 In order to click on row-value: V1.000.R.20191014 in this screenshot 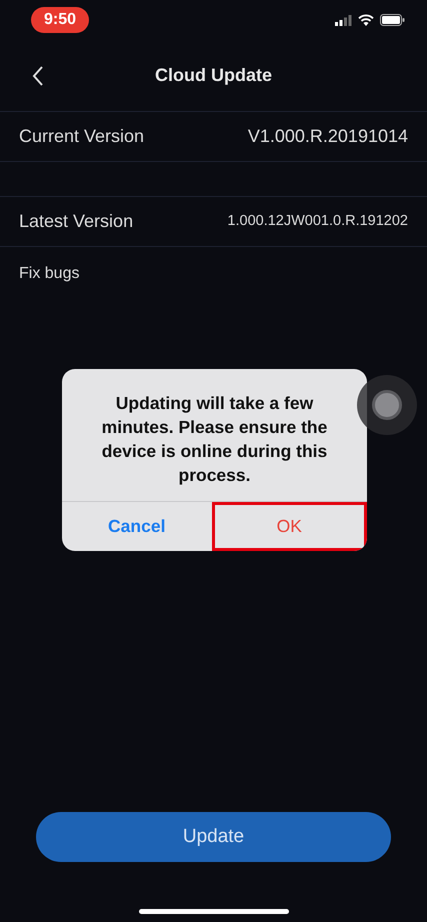, I will do `click(328, 136)`.